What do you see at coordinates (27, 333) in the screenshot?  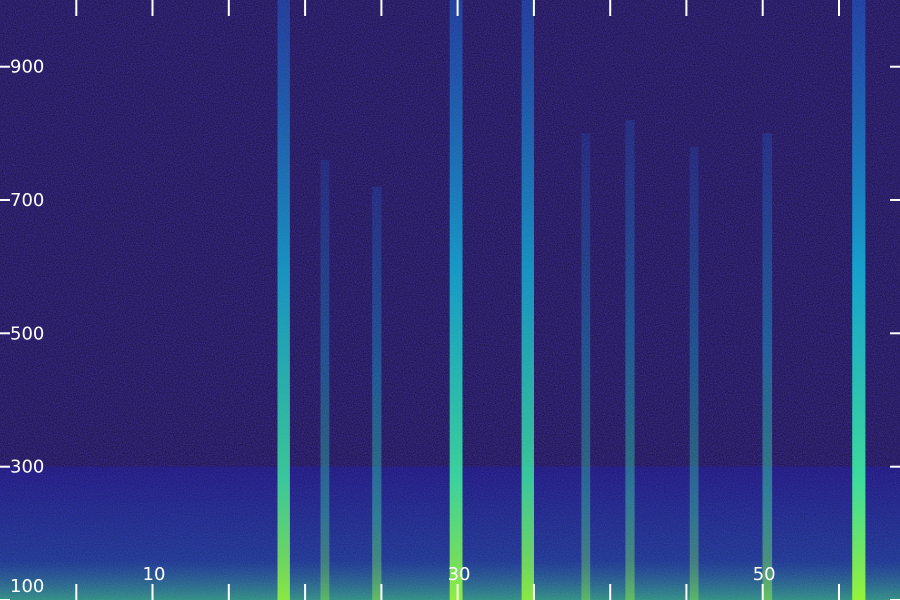 I see `y-tick-label: 500` at bounding box center [27, 333].